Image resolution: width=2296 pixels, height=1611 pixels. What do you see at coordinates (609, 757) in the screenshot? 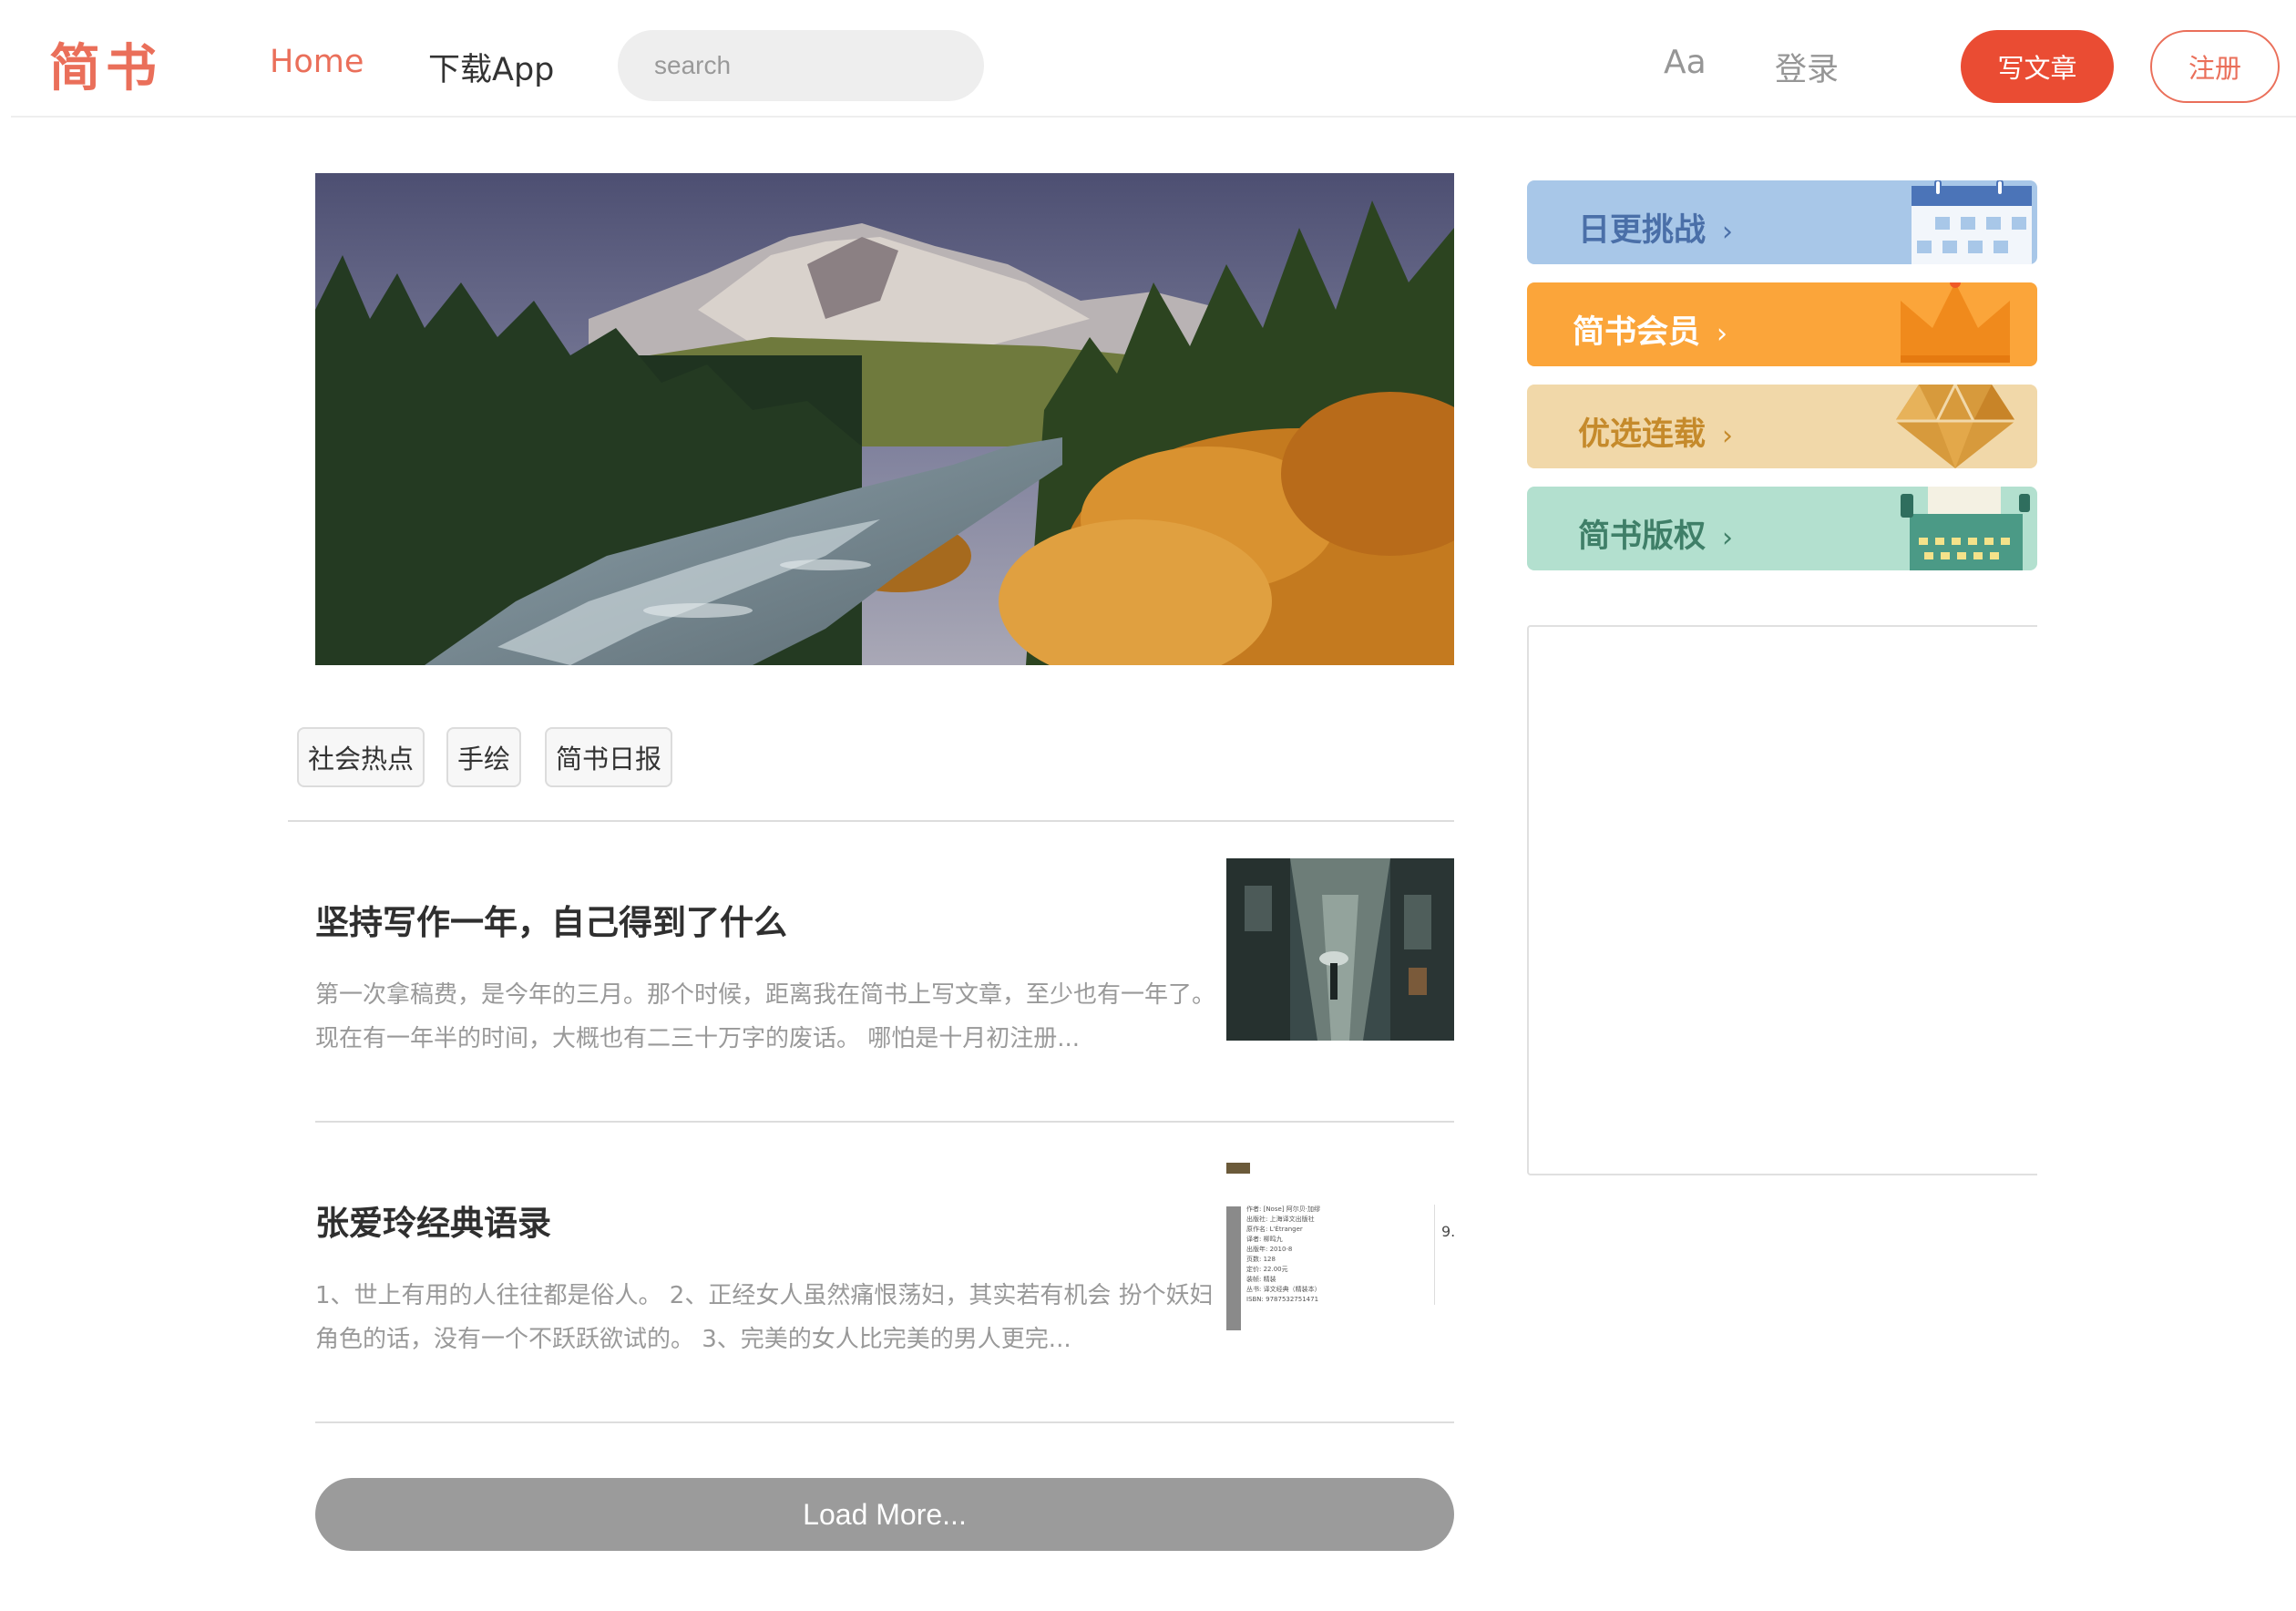
I see `topic-tag: 简书日报` at bounding box center [609, 757].